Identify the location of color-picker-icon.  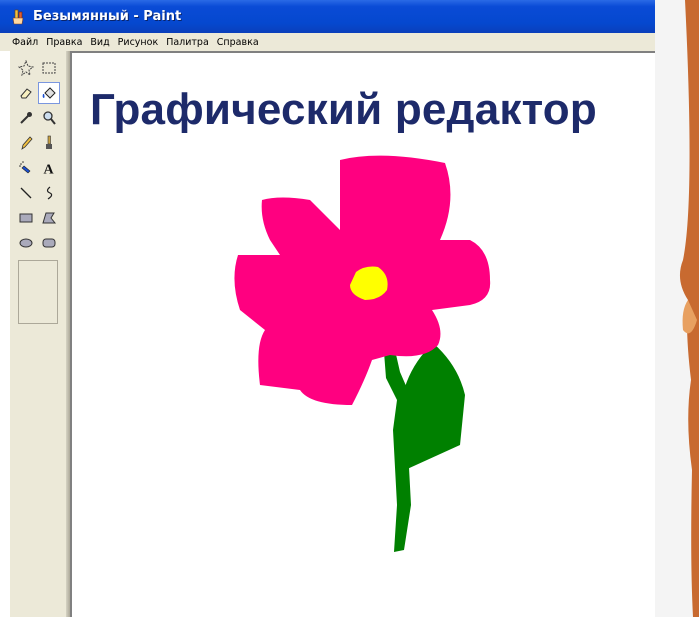
(26, 118).